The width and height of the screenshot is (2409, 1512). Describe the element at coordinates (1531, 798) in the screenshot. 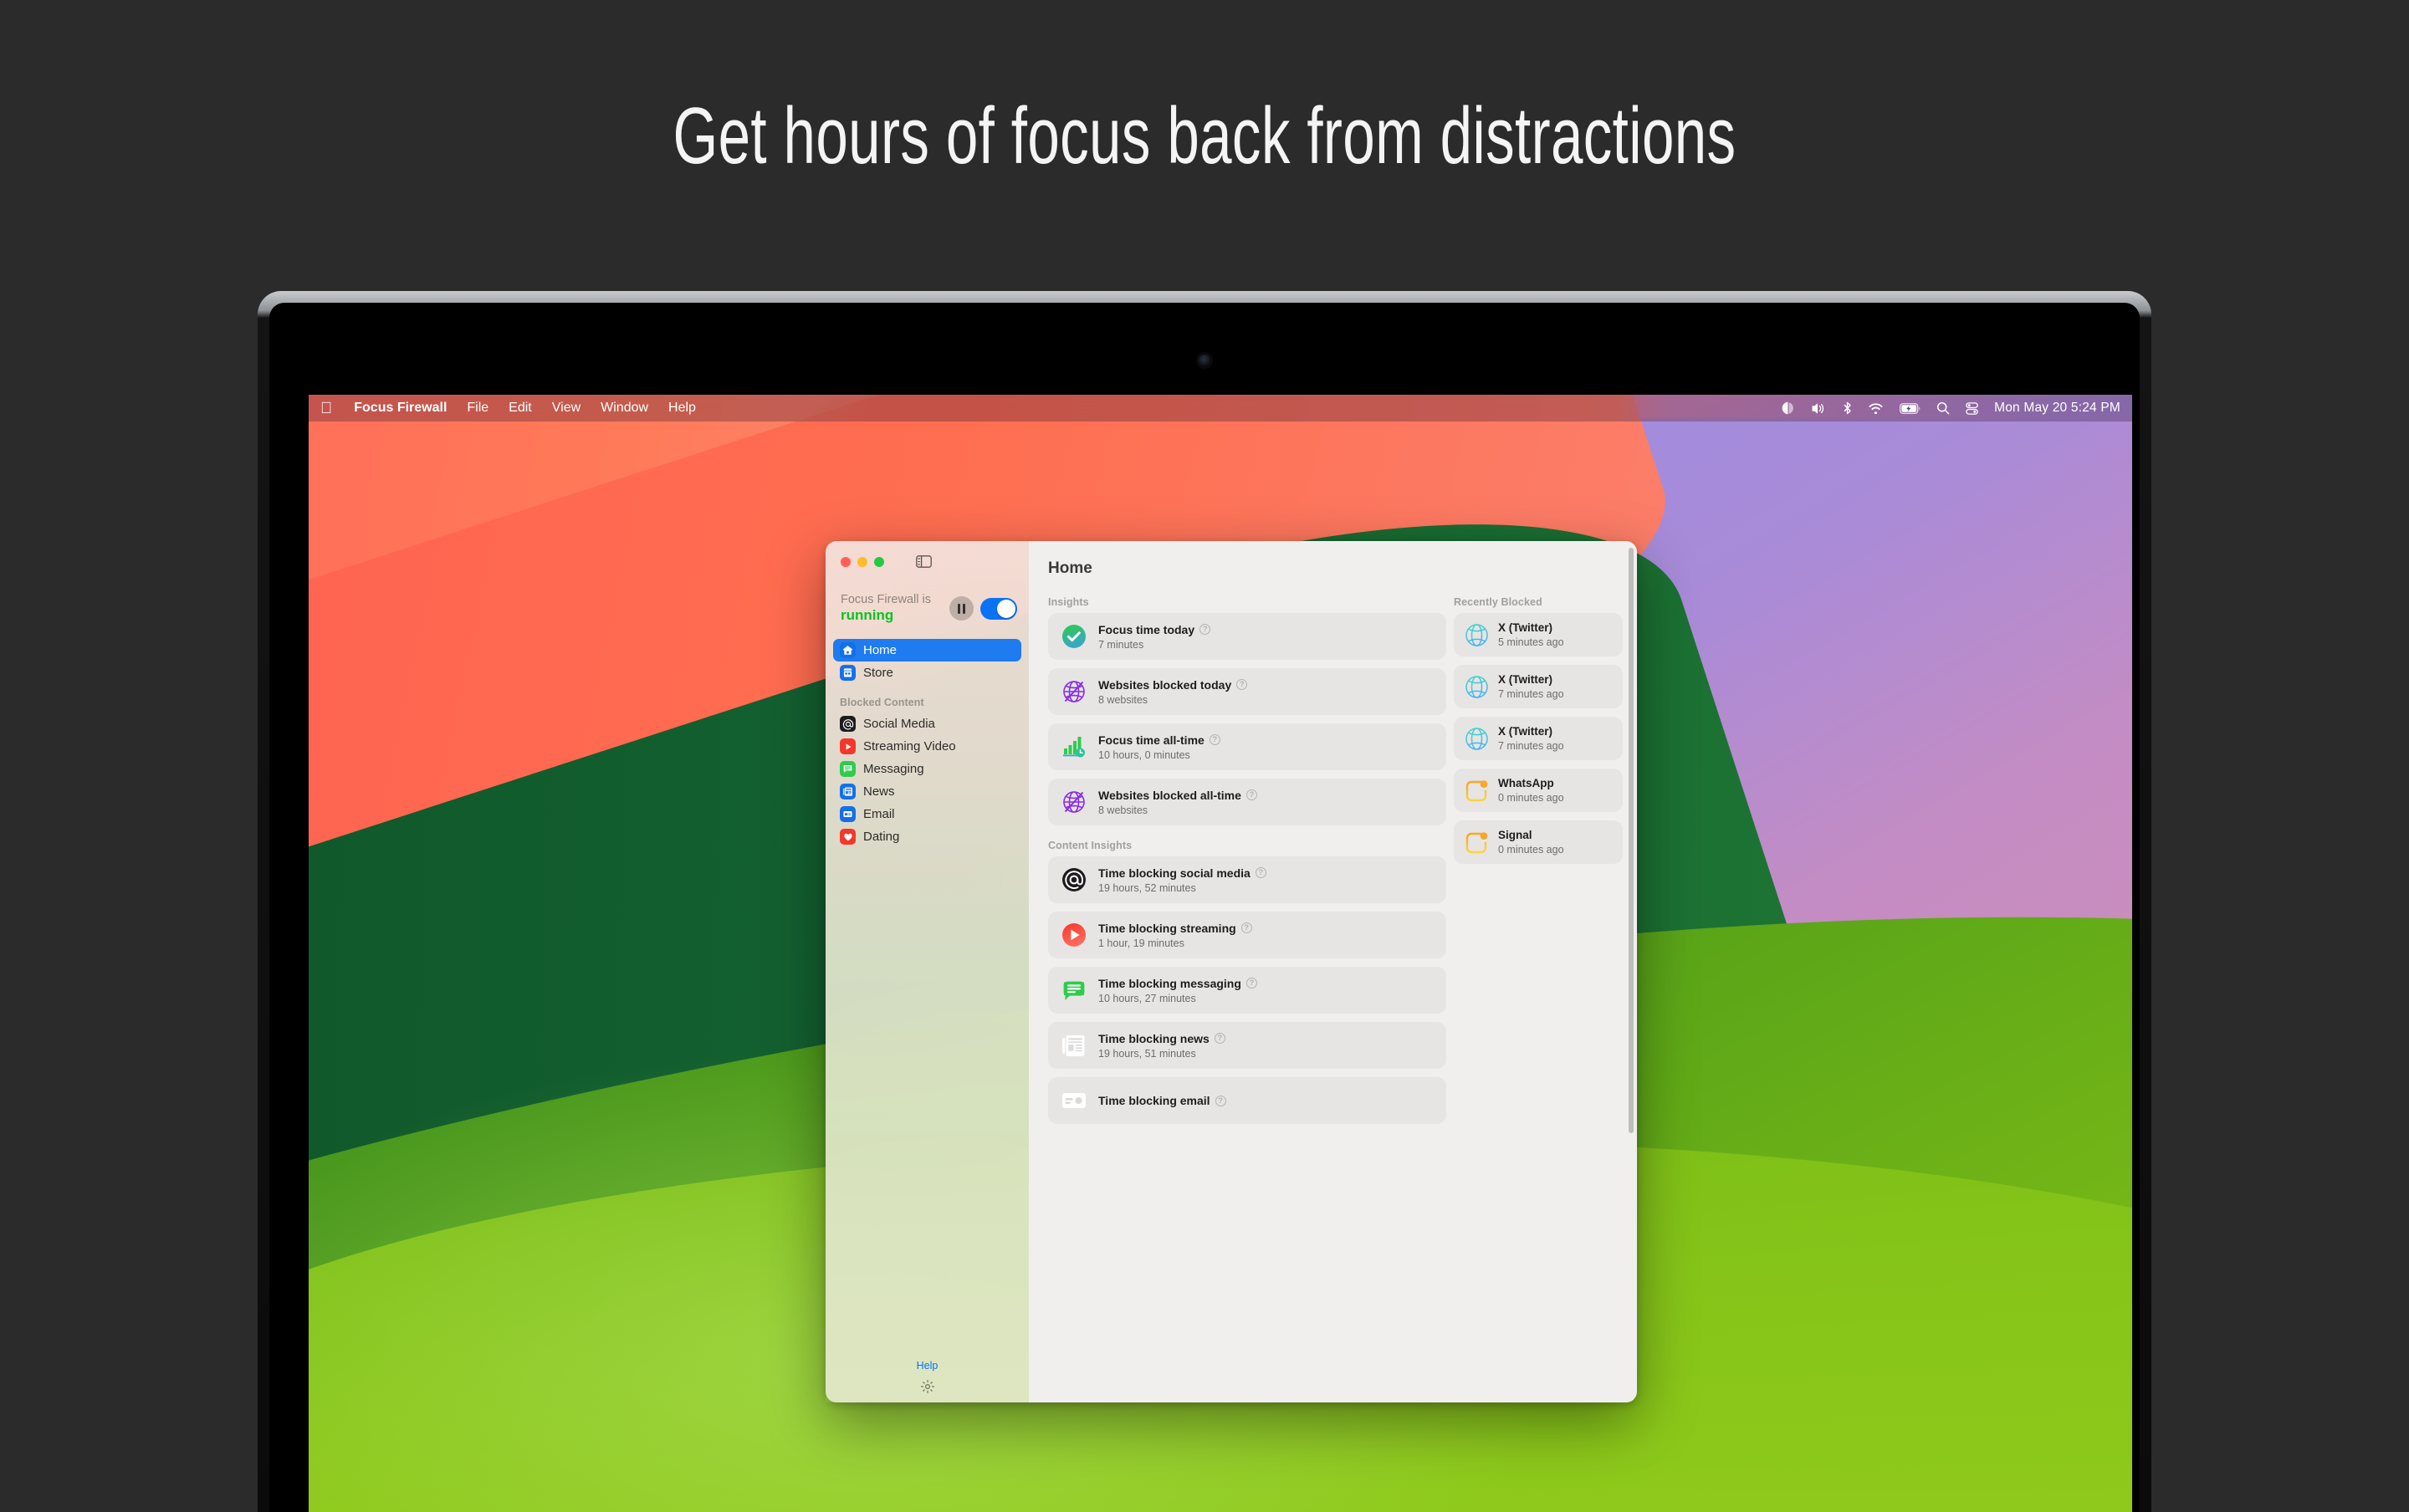

I see `blocked-item-time: 0 minutes ago` at that location.